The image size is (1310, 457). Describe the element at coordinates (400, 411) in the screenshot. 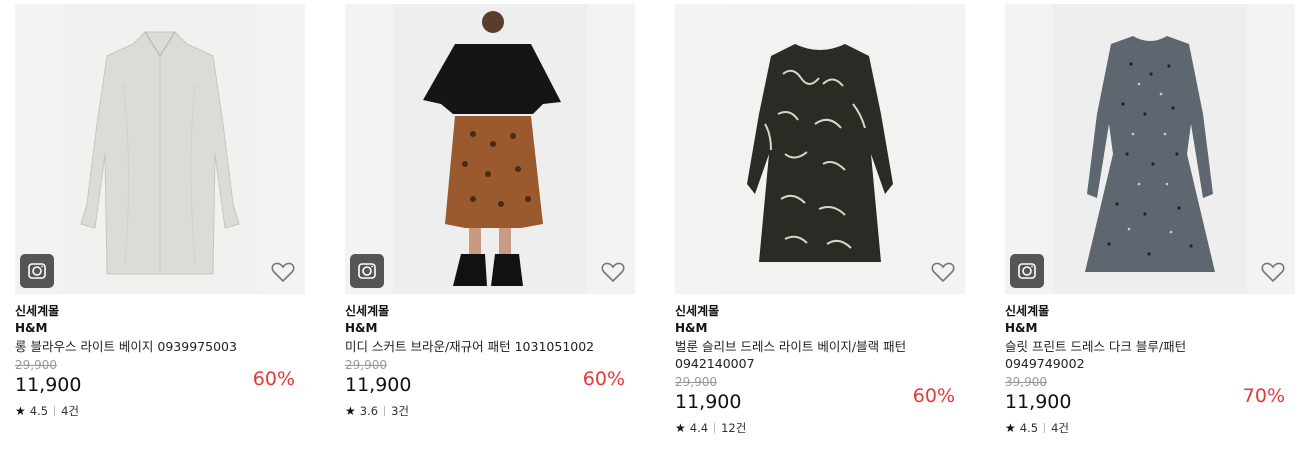

I see `review-count: 3건` at that location.